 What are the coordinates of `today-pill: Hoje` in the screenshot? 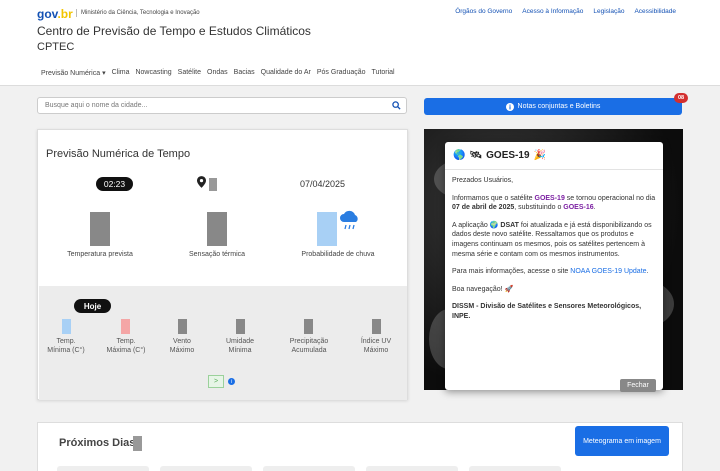 It's located at (92, 306).